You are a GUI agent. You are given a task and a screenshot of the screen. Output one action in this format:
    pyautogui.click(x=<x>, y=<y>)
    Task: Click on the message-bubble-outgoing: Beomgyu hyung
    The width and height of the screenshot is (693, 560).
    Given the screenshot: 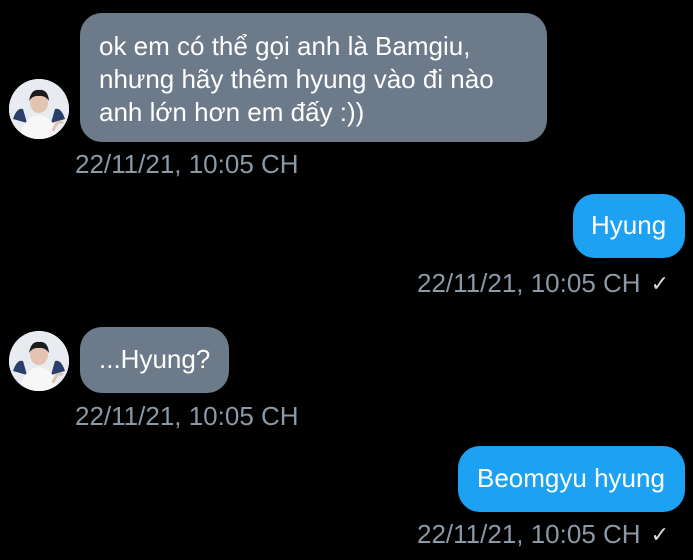 What is the action you would take?
    pyautogui.click(x=571, y=479)
    